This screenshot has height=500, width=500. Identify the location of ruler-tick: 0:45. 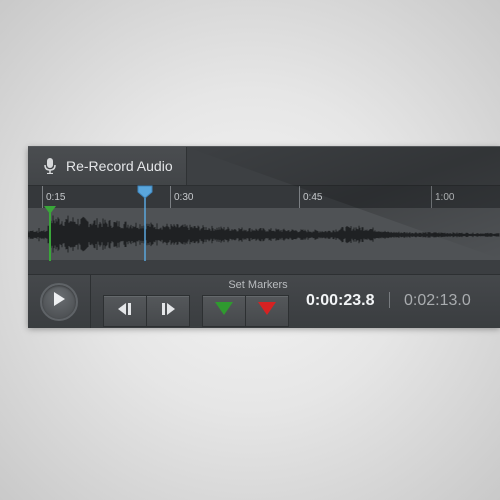
(310, 197).